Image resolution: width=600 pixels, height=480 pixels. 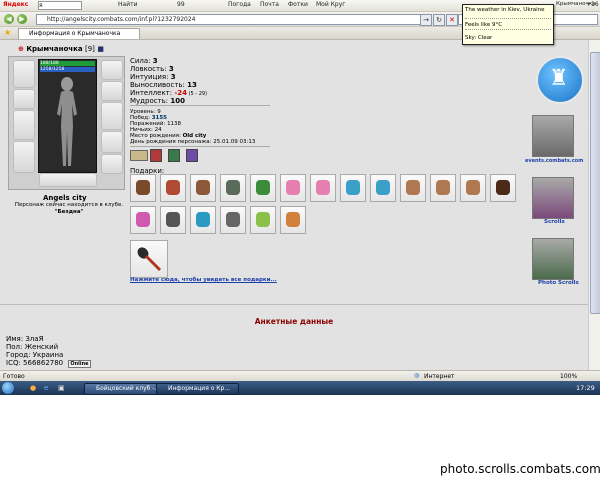 What do you see at coordinates (112, 142) in the screenshot?
I see `gloves-slot` at bounding box center [112, 142].